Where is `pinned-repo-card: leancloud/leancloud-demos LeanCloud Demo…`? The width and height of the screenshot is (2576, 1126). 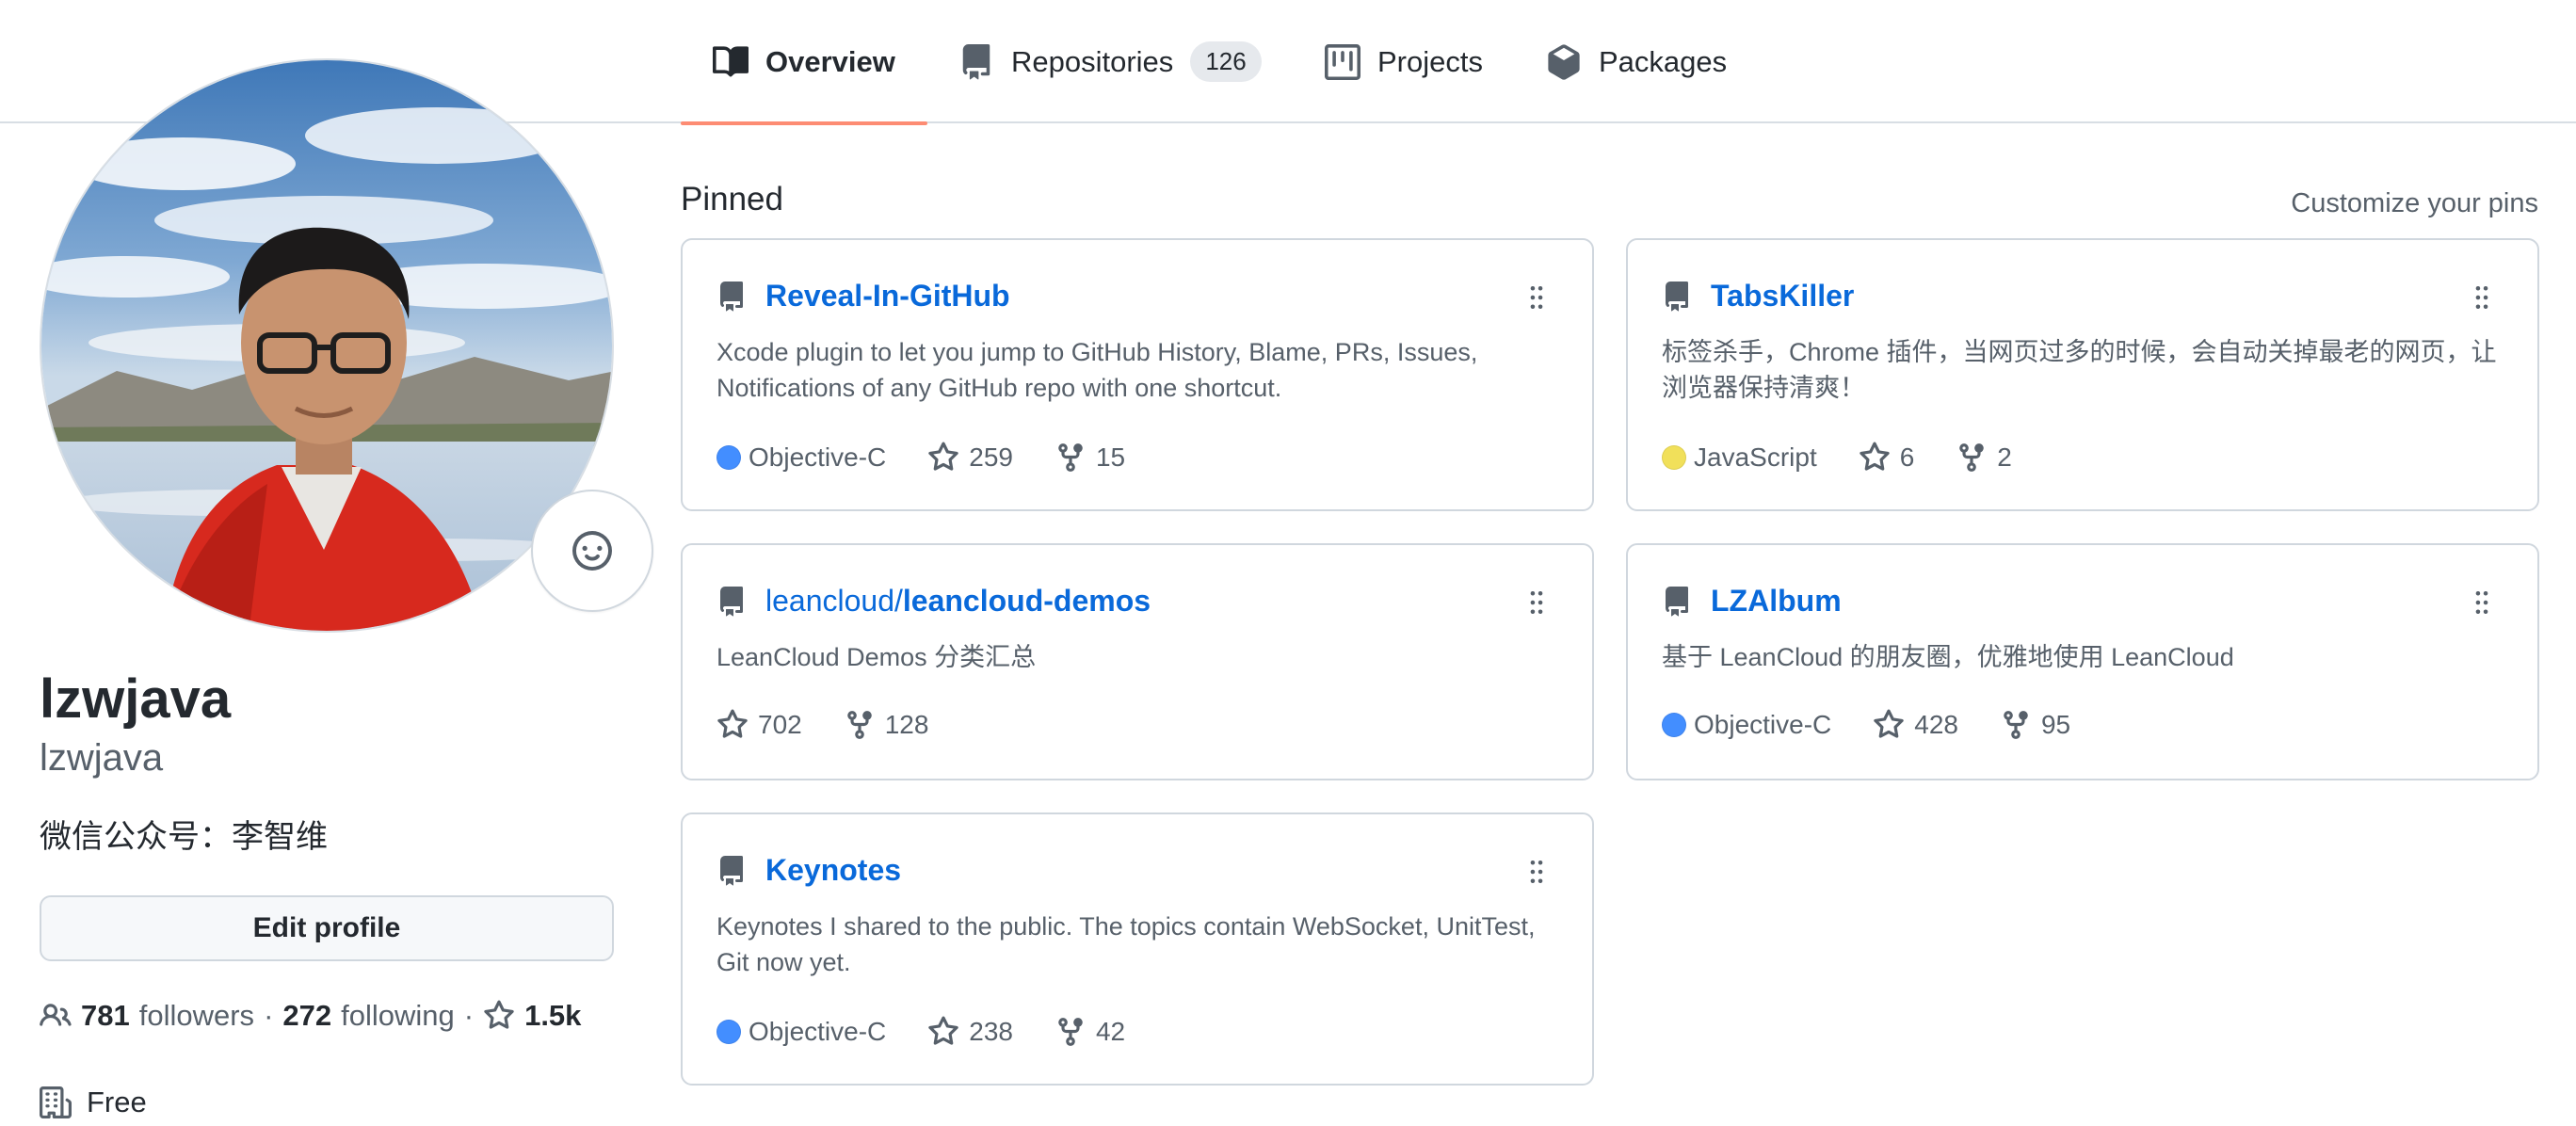
pinned-repo-card: leancloud/leancloud-demos LeanCloud Demo… is located at coordinates (1137, 662).